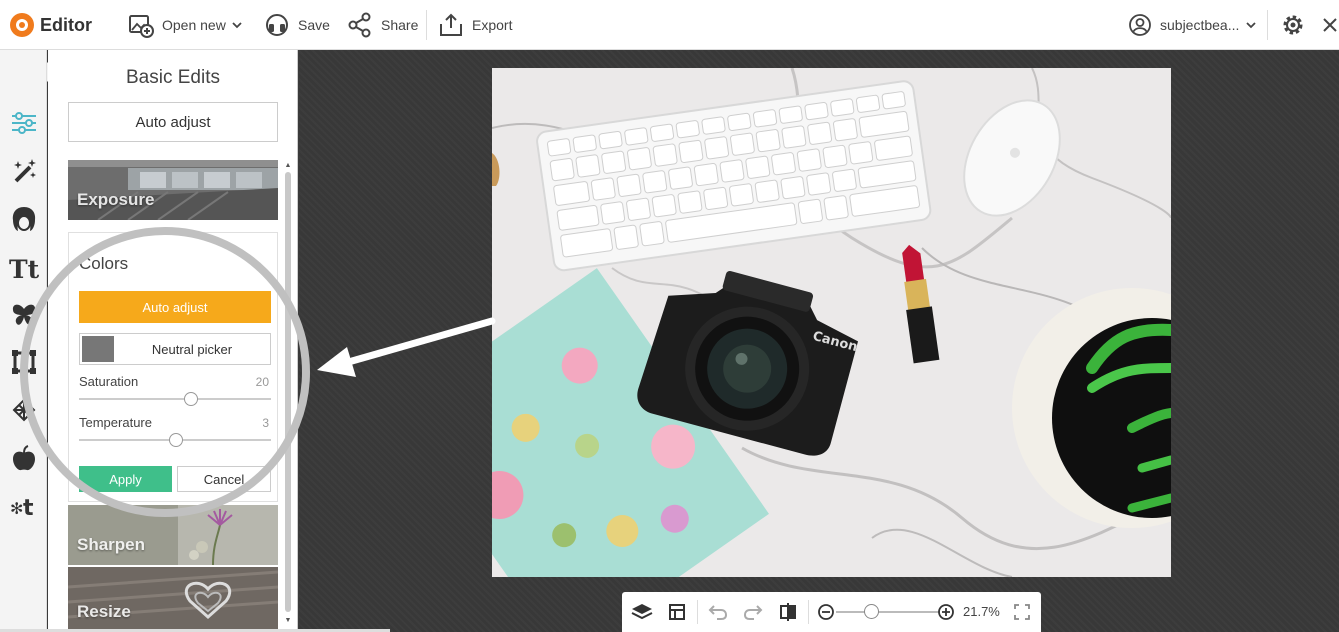  I want to click on frame-icon, so click(23, 362).